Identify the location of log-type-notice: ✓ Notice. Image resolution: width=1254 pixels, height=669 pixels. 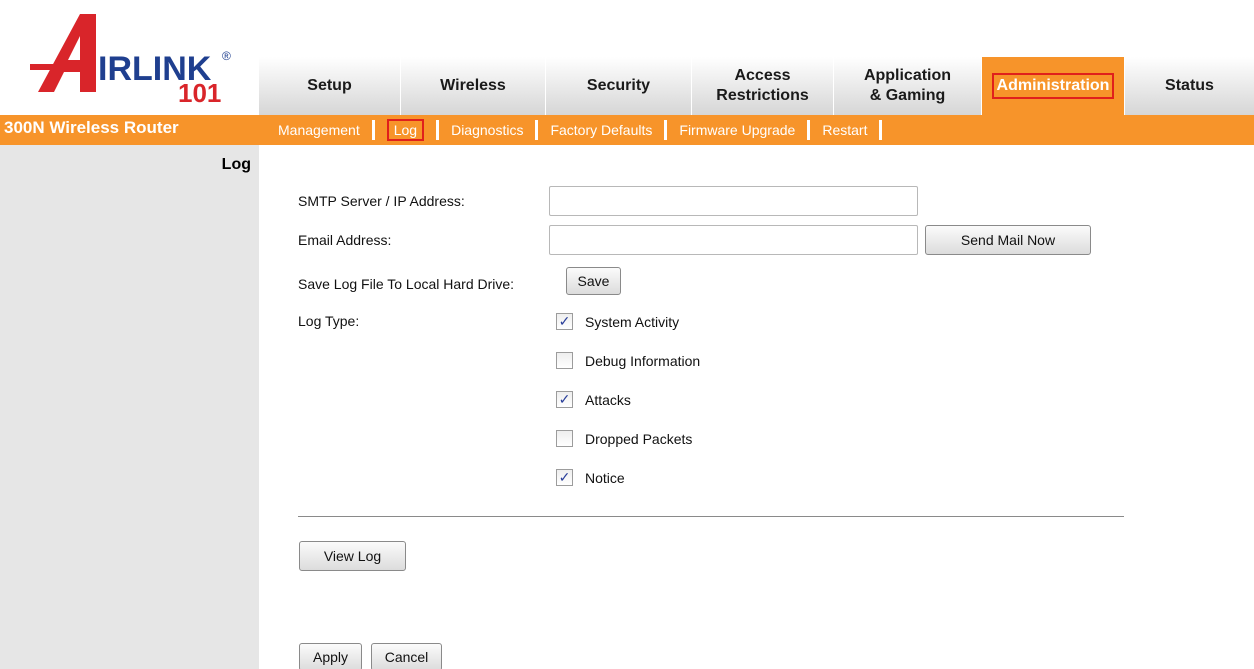
(590, 477).